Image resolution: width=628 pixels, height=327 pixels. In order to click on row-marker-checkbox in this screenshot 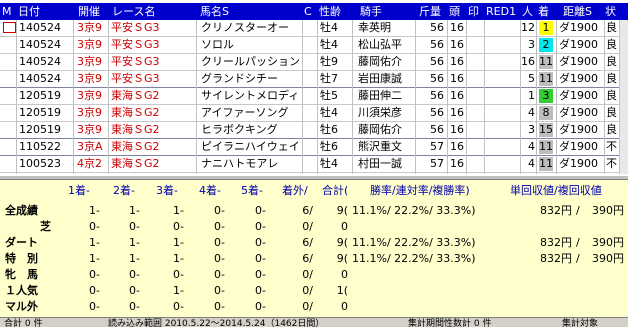, I will do `click(9, 27)`.